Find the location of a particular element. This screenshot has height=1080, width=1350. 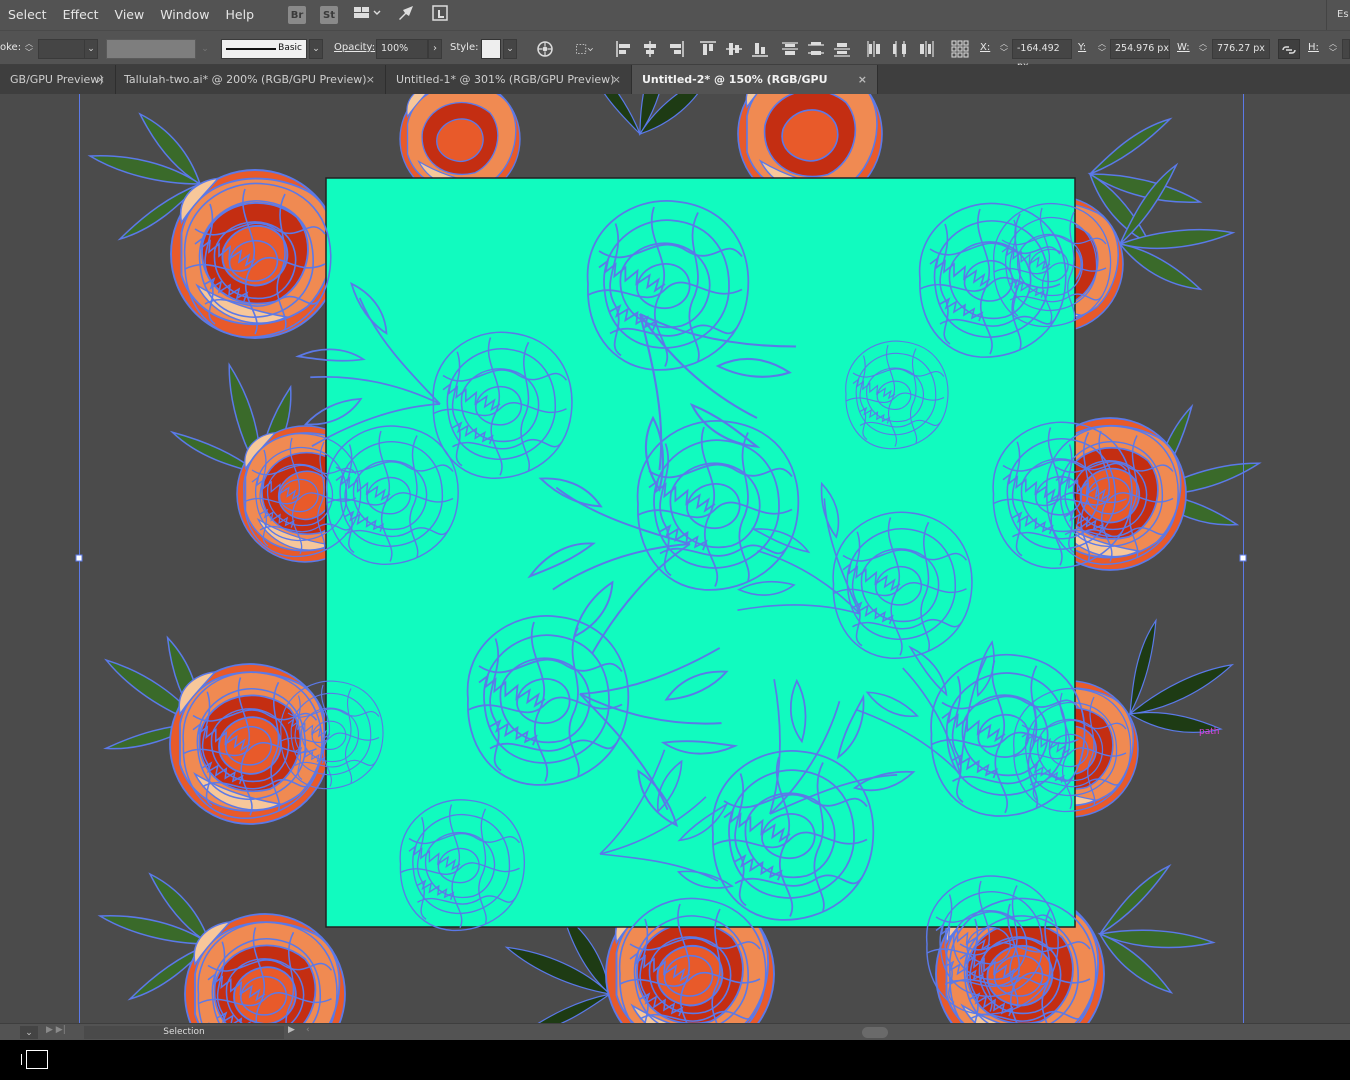

resize-handle-right is located at coordinates (1243, 558).